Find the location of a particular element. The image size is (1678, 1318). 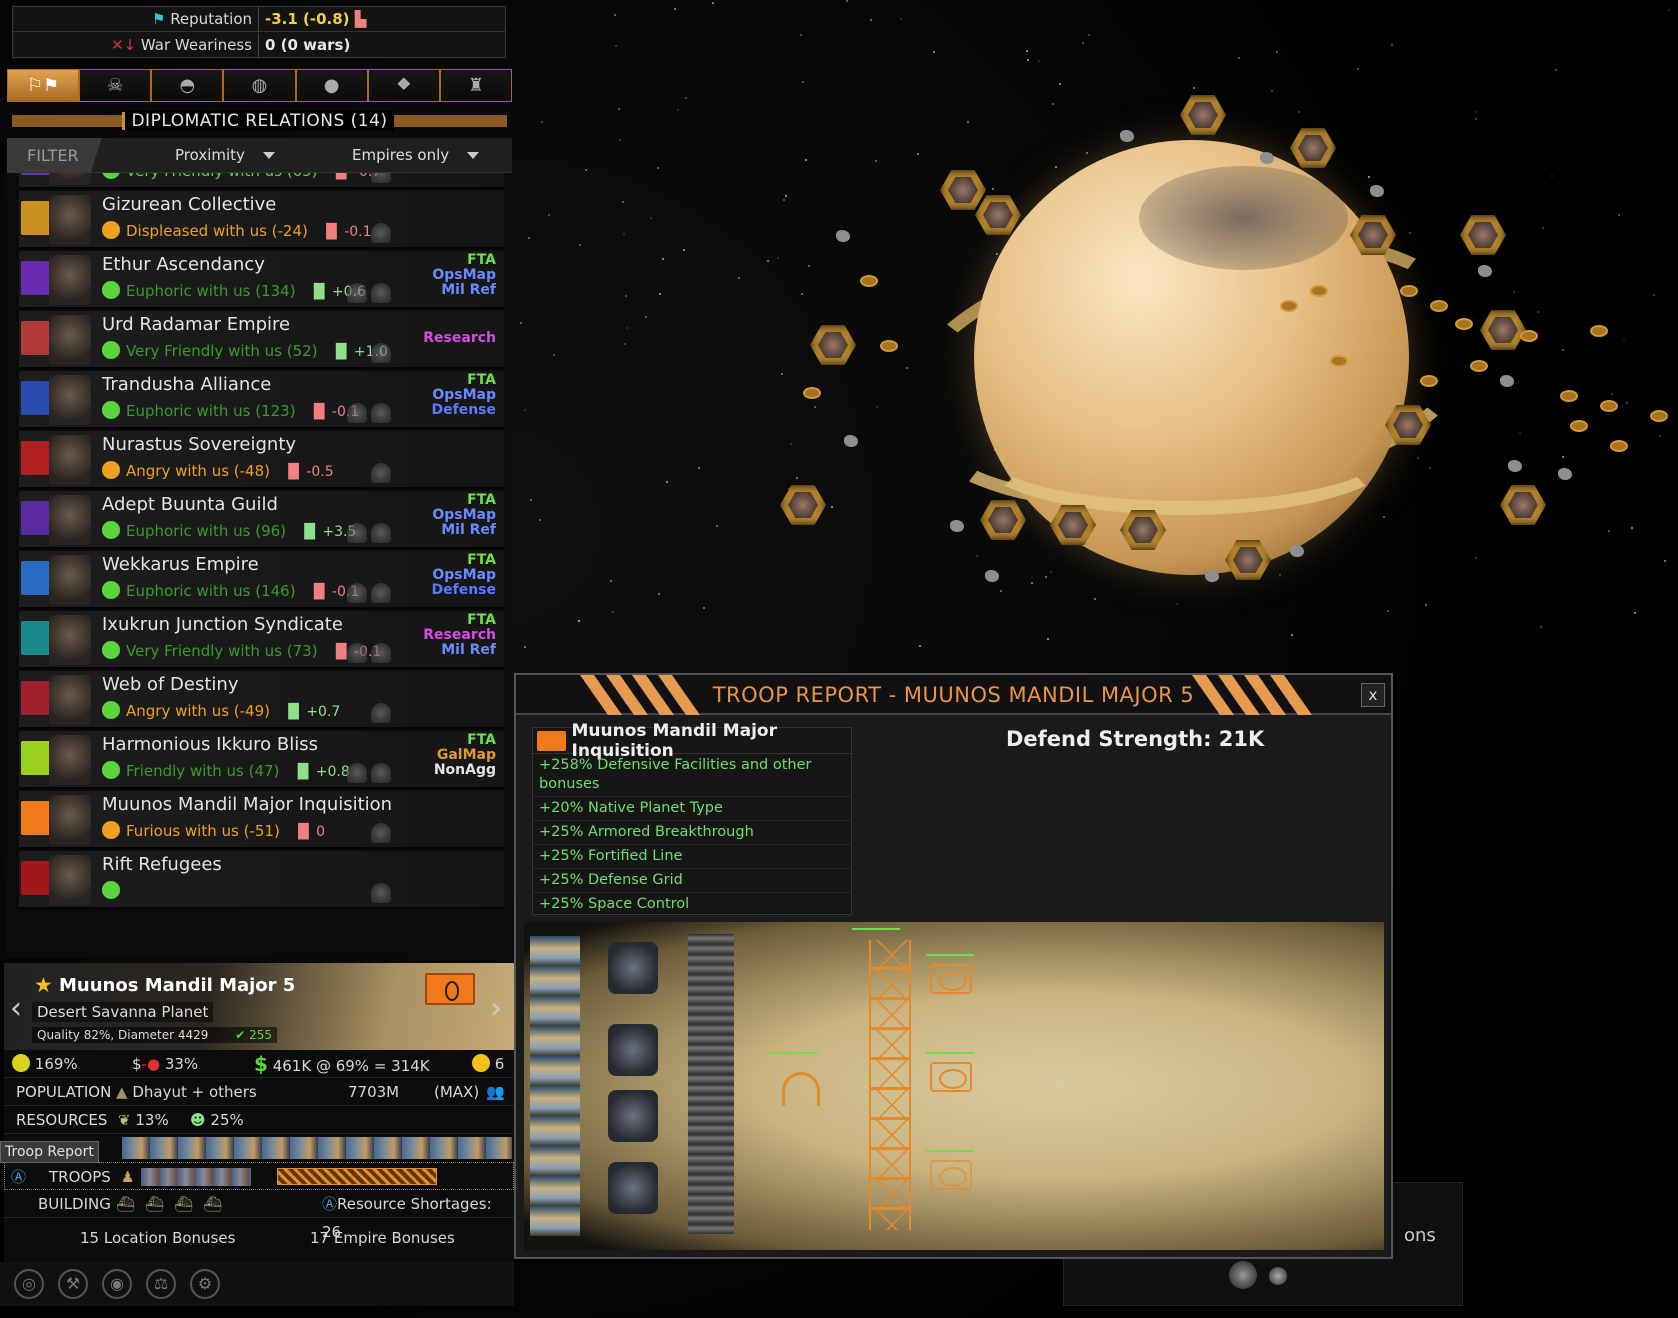

owner-flag-icon is located at coordinates (450, 989).